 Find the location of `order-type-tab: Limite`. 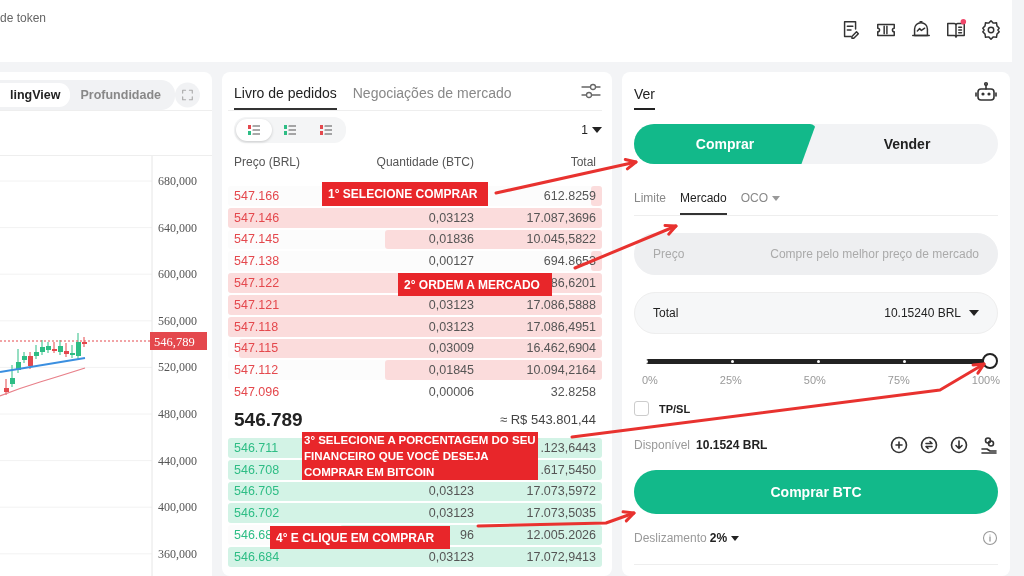

order-type-tab: Limite is located at coordinates (650, 199).